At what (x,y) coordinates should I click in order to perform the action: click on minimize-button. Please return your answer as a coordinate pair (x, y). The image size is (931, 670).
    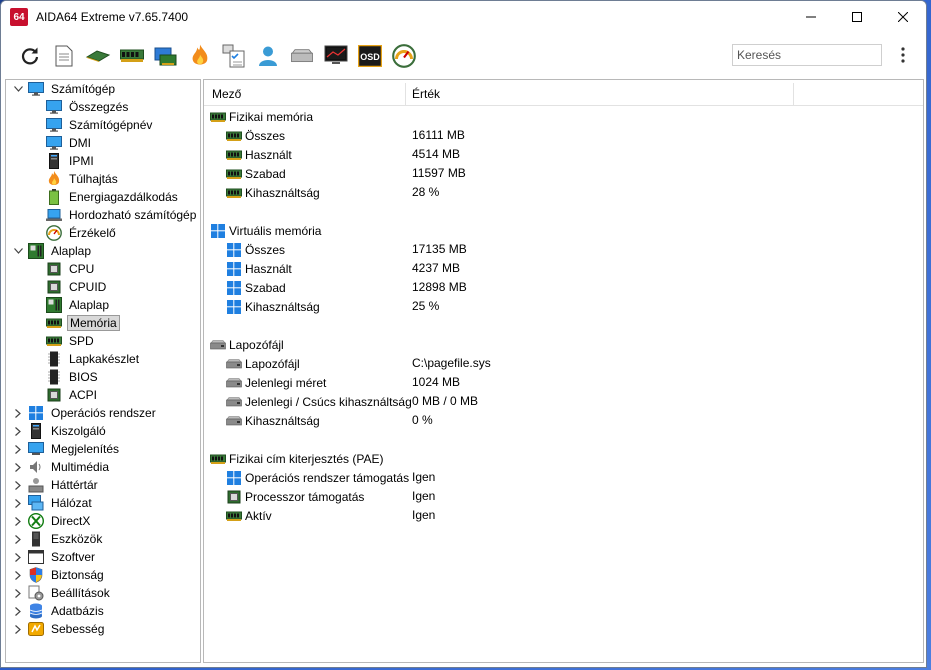
    Looking at the image, I should click on (811, 17).